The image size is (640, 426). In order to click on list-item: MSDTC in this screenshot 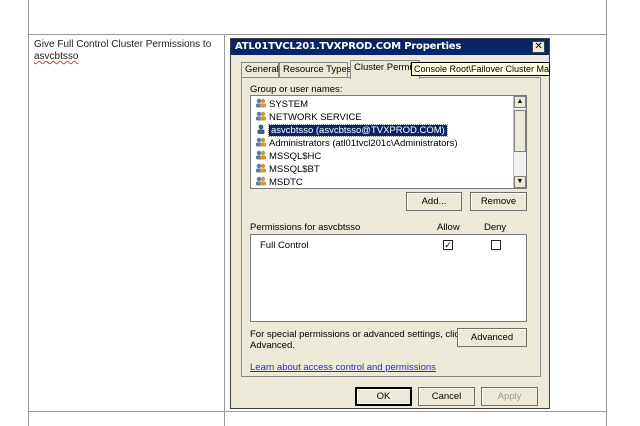, I will do `click(279, 182)`.